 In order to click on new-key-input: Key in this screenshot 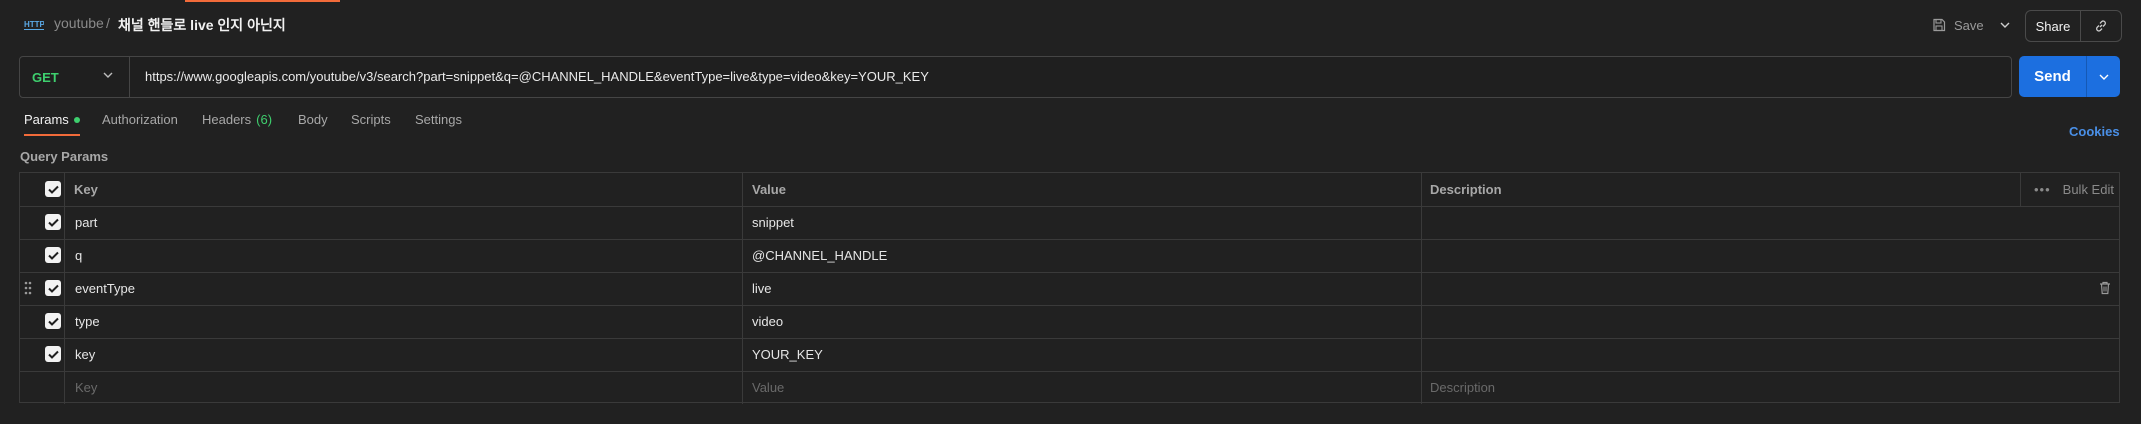, I will do `click(86, 387)`.